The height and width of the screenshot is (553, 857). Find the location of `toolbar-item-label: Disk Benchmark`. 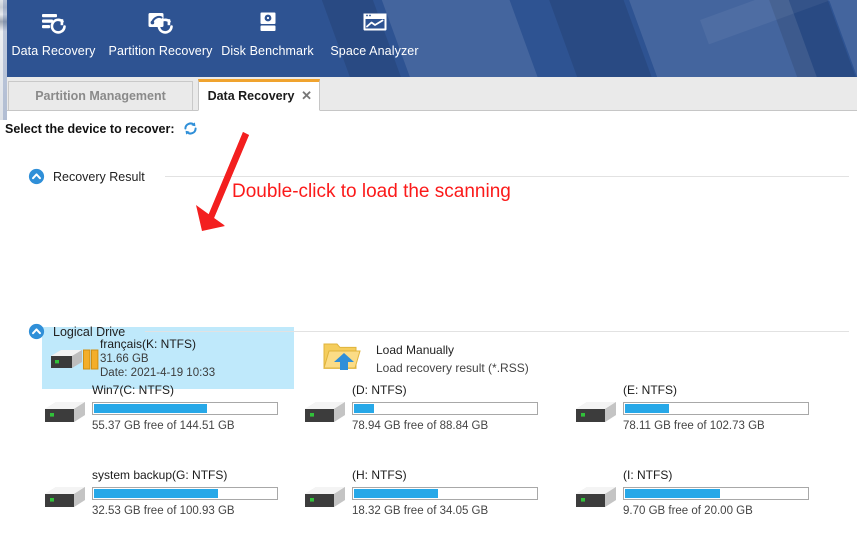

toolbar-item-label: Disk Benchmark is located at coordinates (267, 51).